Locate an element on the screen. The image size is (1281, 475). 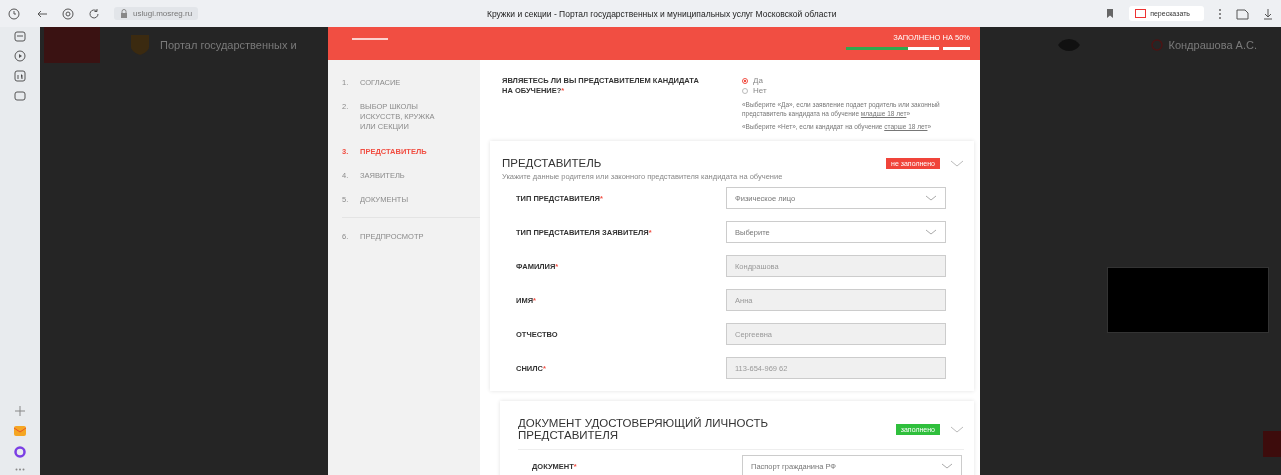
history-icon is located at coordinates (14, 13).